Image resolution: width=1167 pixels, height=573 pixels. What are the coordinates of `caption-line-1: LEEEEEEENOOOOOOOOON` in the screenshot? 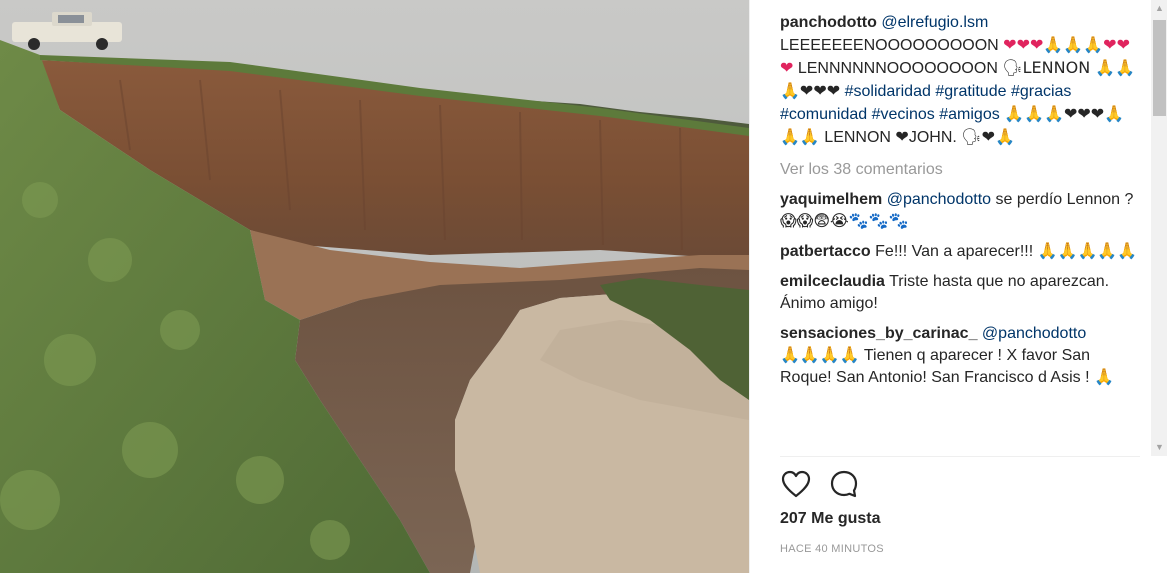 It's located at (889, 45).